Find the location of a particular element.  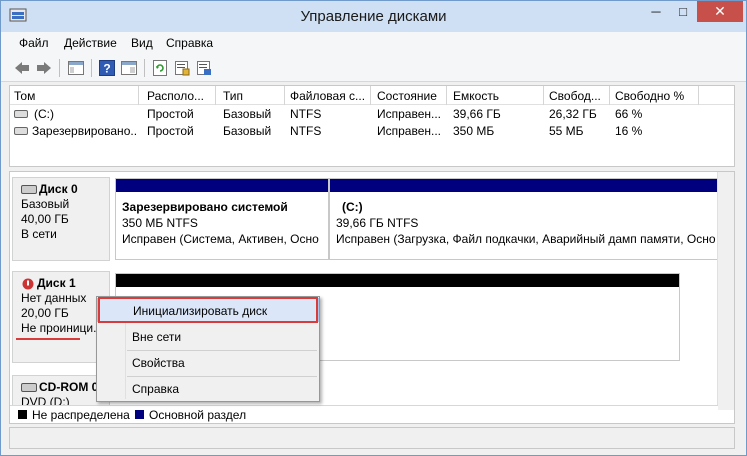

window-title: Управление дисками is located at coordinates (373, 16).